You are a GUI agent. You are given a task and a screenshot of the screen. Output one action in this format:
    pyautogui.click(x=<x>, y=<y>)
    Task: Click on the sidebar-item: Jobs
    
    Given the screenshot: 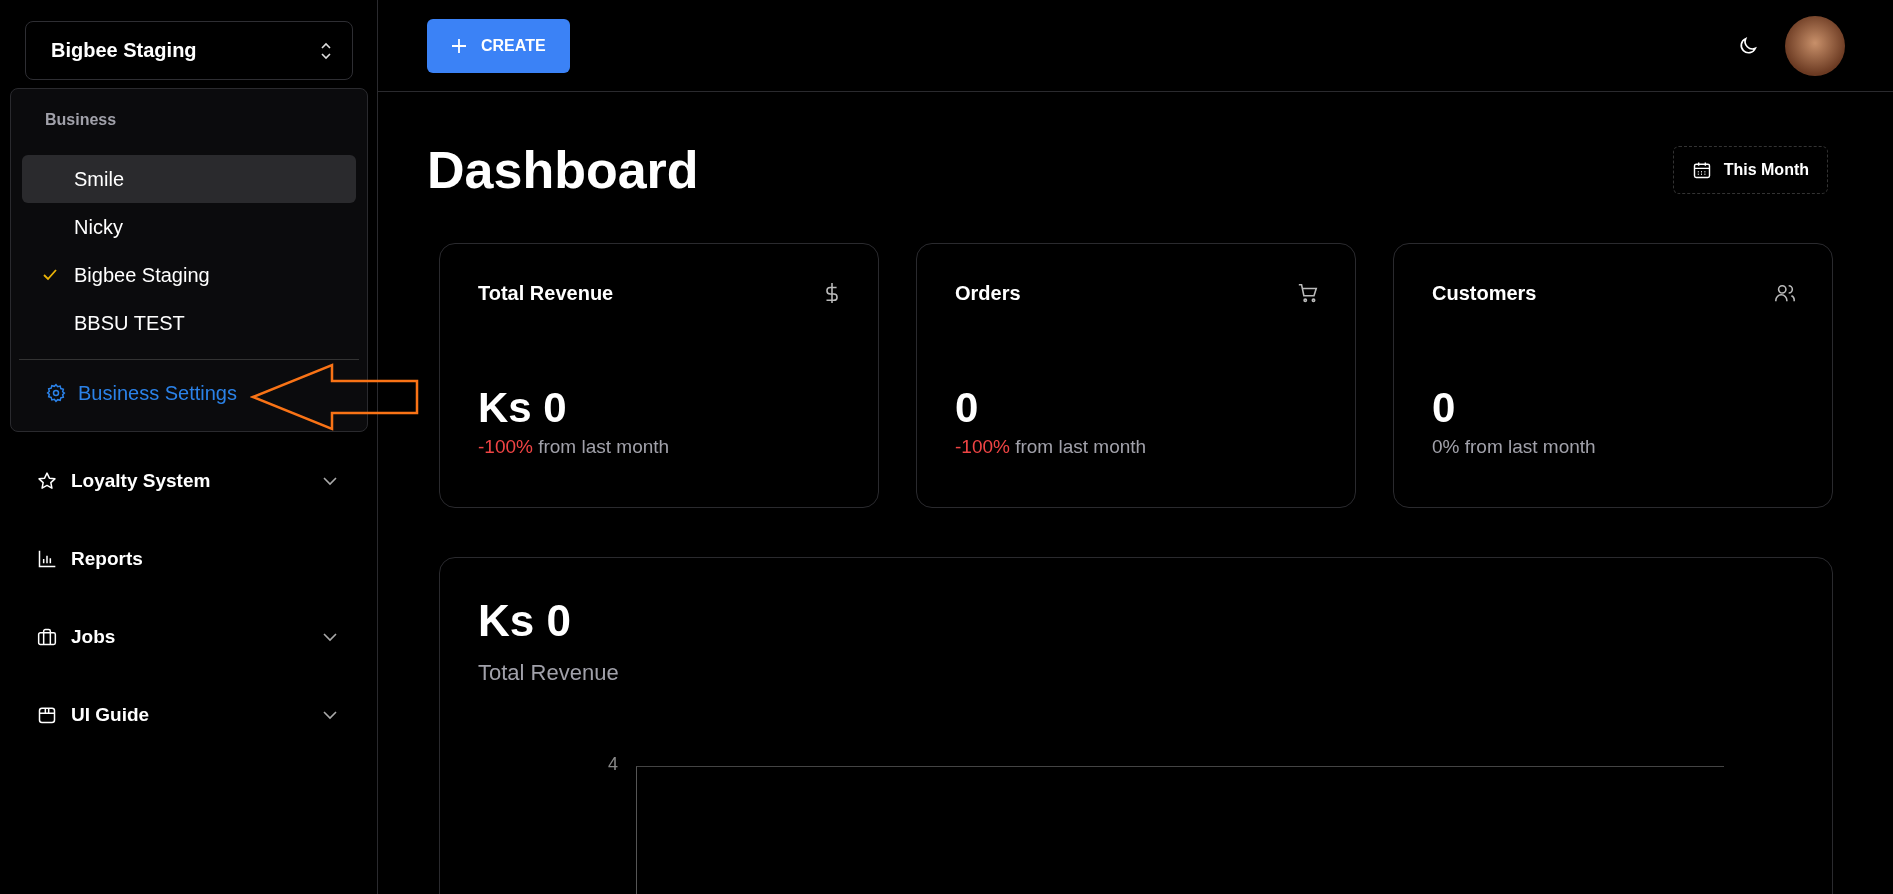 What is the action you would take?
    pyautogui.click(x=189, y=637)
    